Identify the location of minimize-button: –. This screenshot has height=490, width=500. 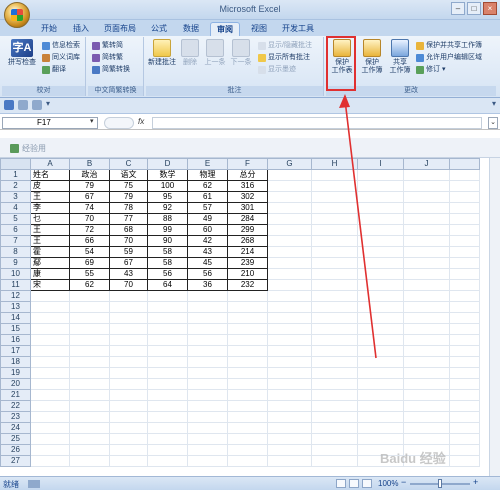
(458, 8).